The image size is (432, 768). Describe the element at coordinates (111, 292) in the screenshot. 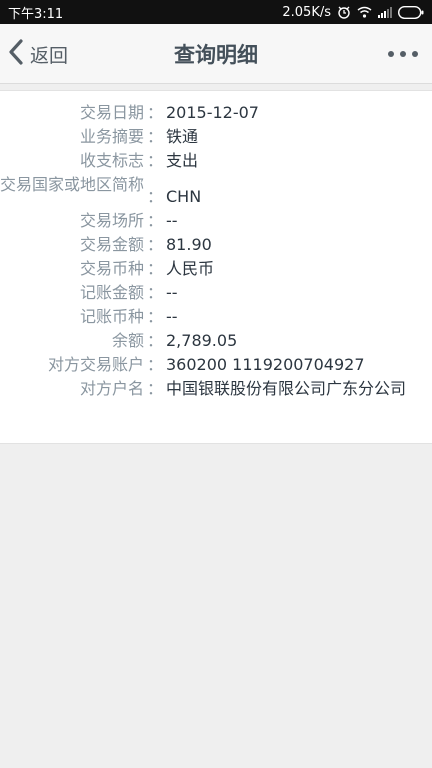

I see `detail-label: 记账金额` at that location.